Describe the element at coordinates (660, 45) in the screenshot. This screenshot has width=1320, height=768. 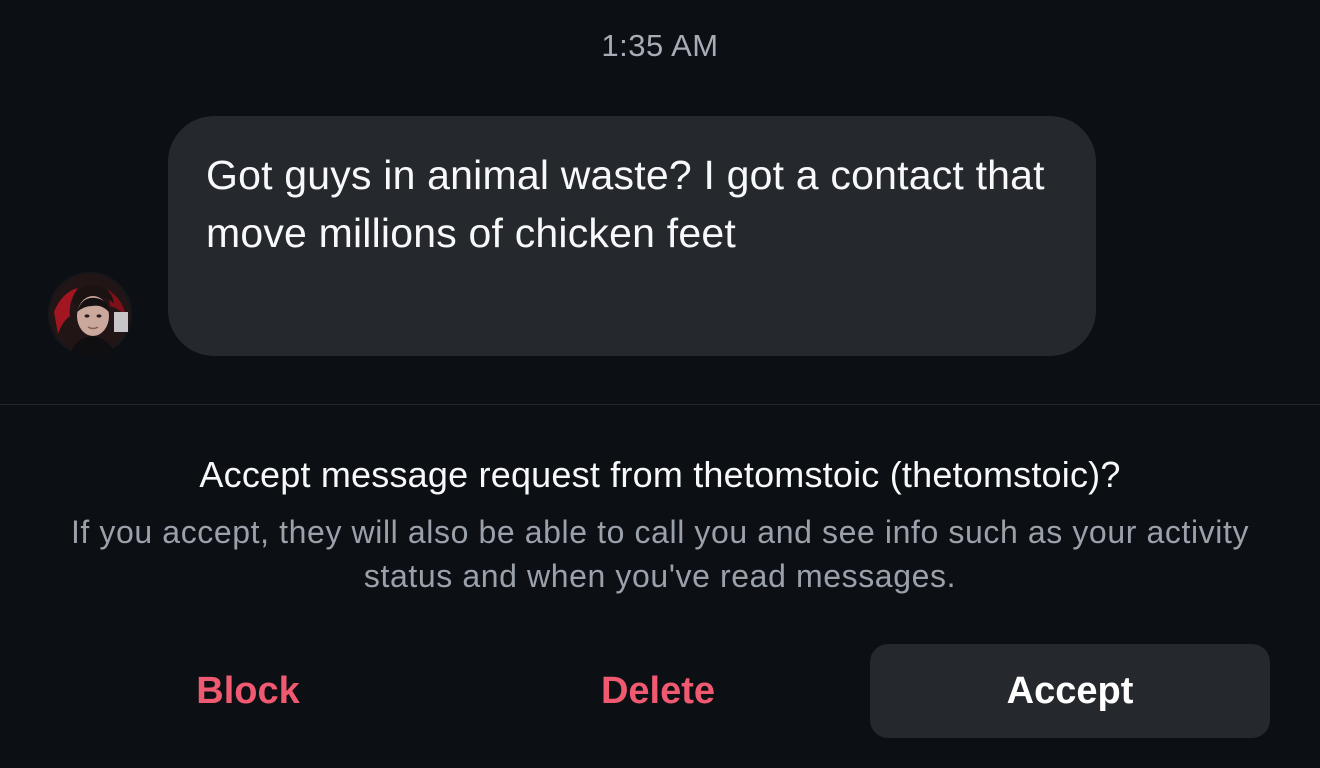
I see `message-timestamp: 1:35 AM` at that location.